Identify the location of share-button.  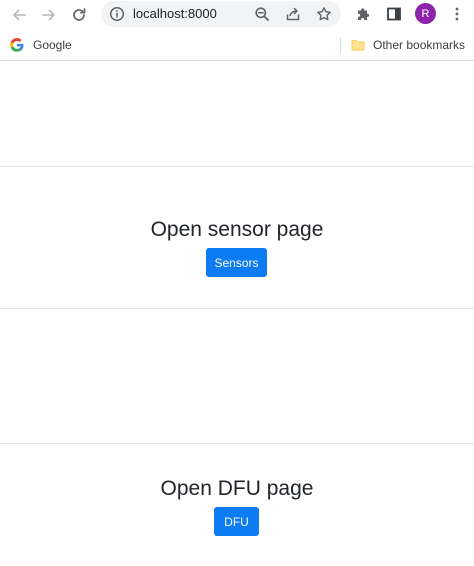
(293, 14).